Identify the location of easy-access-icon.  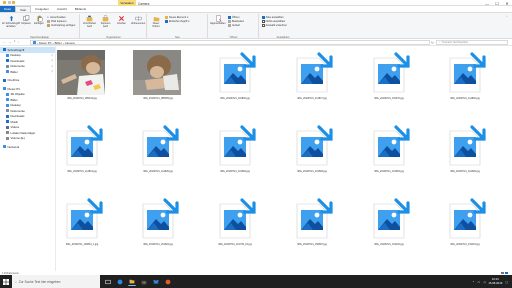
(166, 21).